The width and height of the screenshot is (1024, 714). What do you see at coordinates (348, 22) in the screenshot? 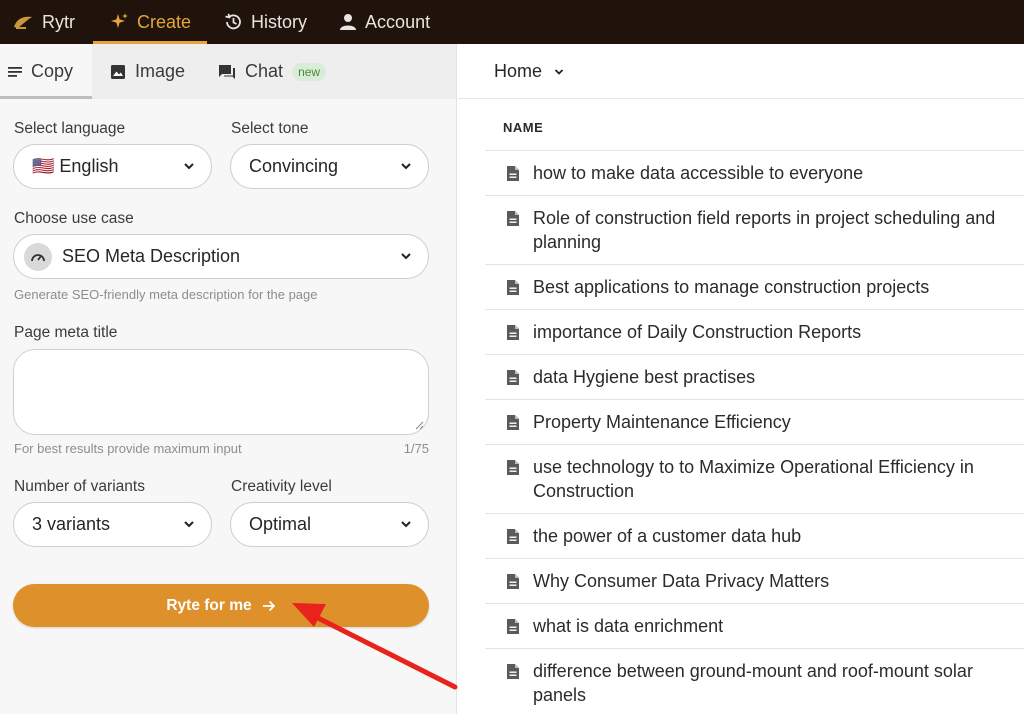
I see `user-icon` at bounding box center [348, 22].